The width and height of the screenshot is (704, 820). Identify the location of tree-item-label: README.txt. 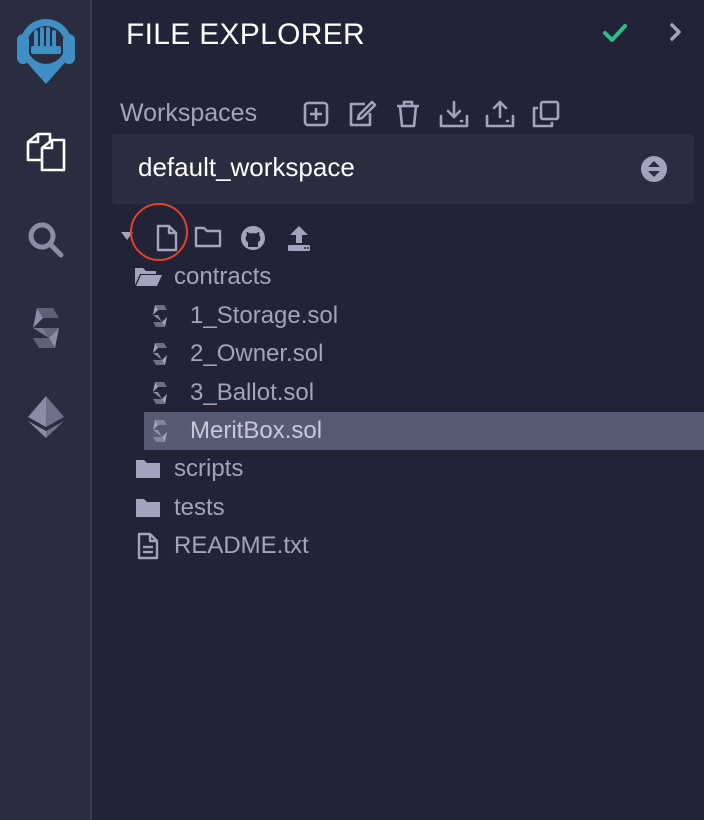
(241, 545).